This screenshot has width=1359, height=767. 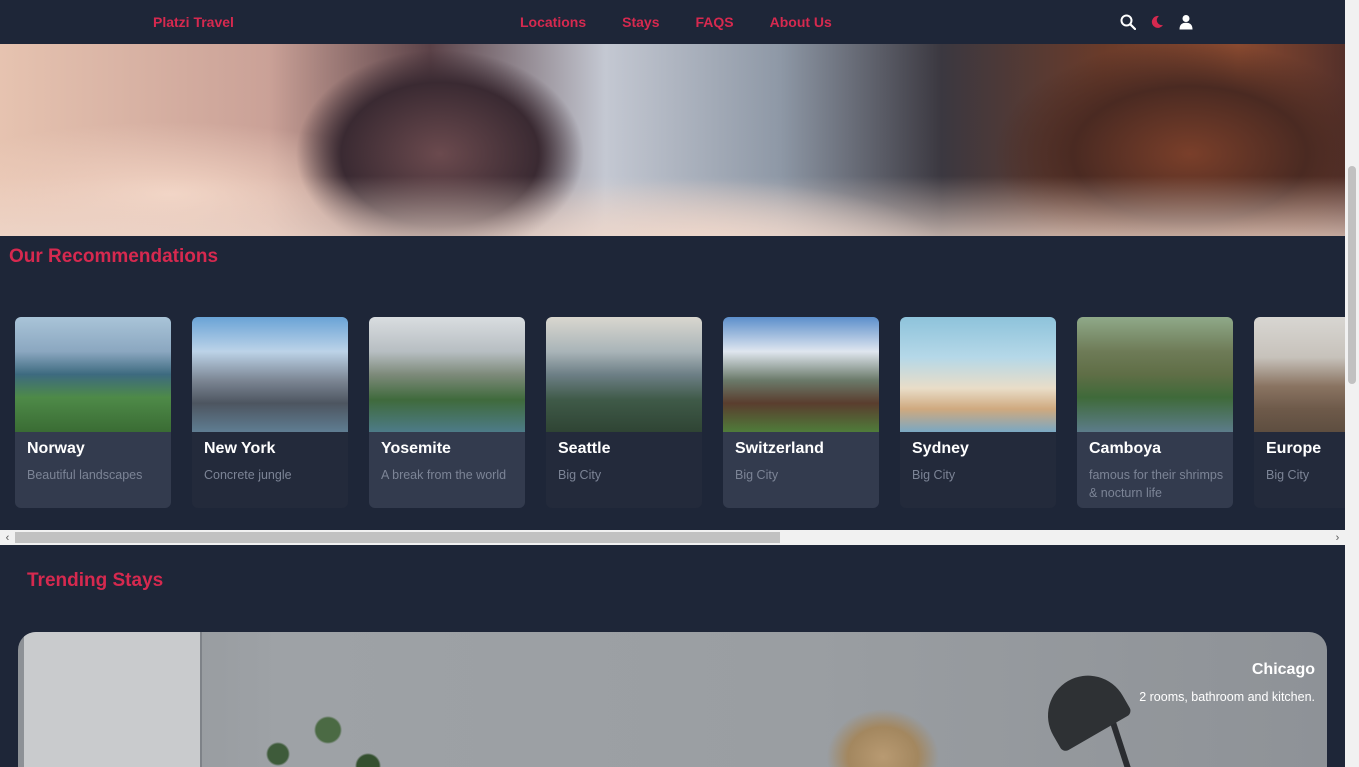 I want to click on search-icon, so click(x=1128, y=22).